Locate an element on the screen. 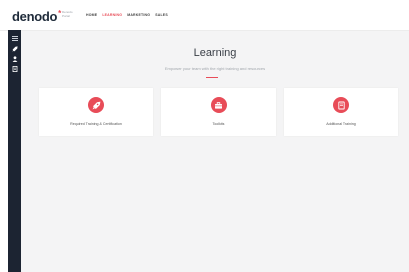 Image resolution: width=409 pixels, height=272 pixels. logo-mark: * is located at coordinates (59, 13).